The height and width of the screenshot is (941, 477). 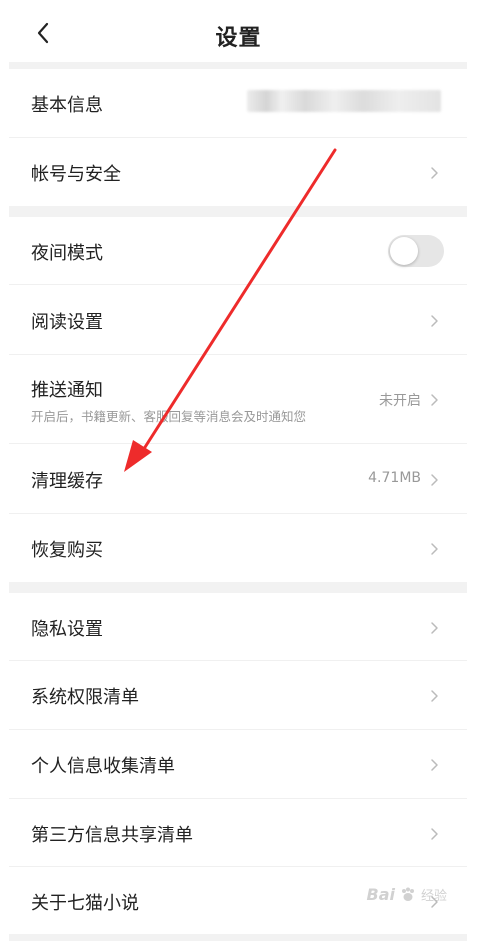 What do you see at coordinates (85, 697) in the screenshot?
I see `row-label: 系统权限清单` at bounding box center [85, 697].